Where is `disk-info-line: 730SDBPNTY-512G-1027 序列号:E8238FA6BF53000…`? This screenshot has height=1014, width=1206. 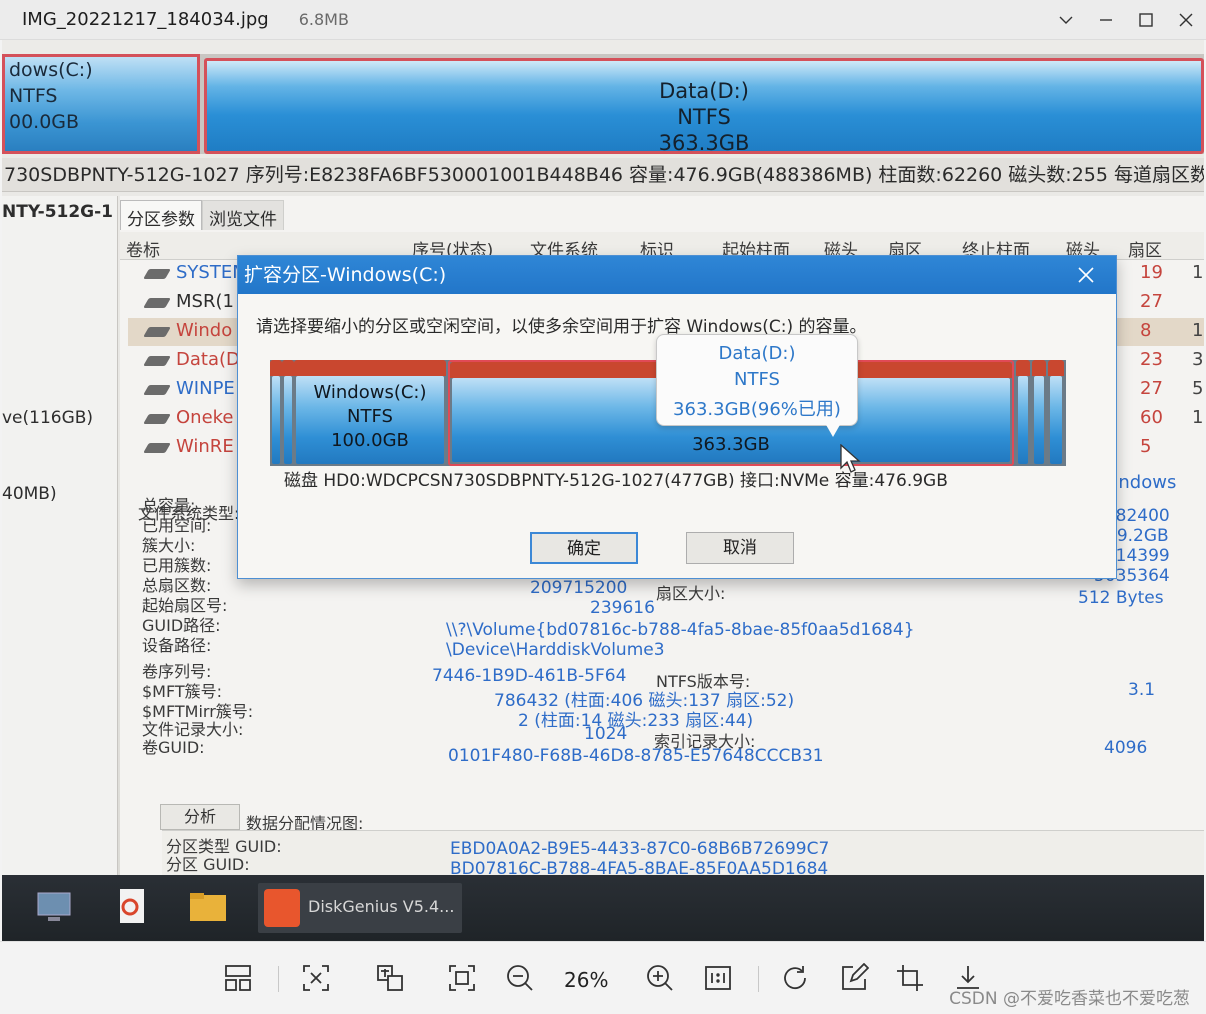 disk-info-line: 730SDBPNTY-512G-1027 序列号:E8238FA6BF53000… is located at coordinates (603, 175).